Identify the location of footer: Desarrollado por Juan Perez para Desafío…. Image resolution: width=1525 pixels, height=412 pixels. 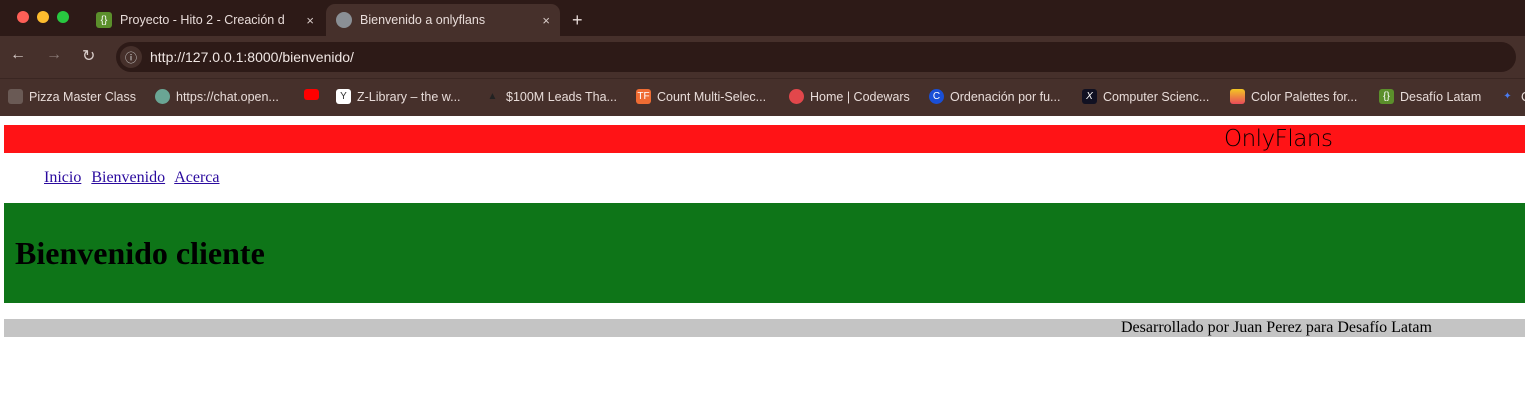
(764, 328).